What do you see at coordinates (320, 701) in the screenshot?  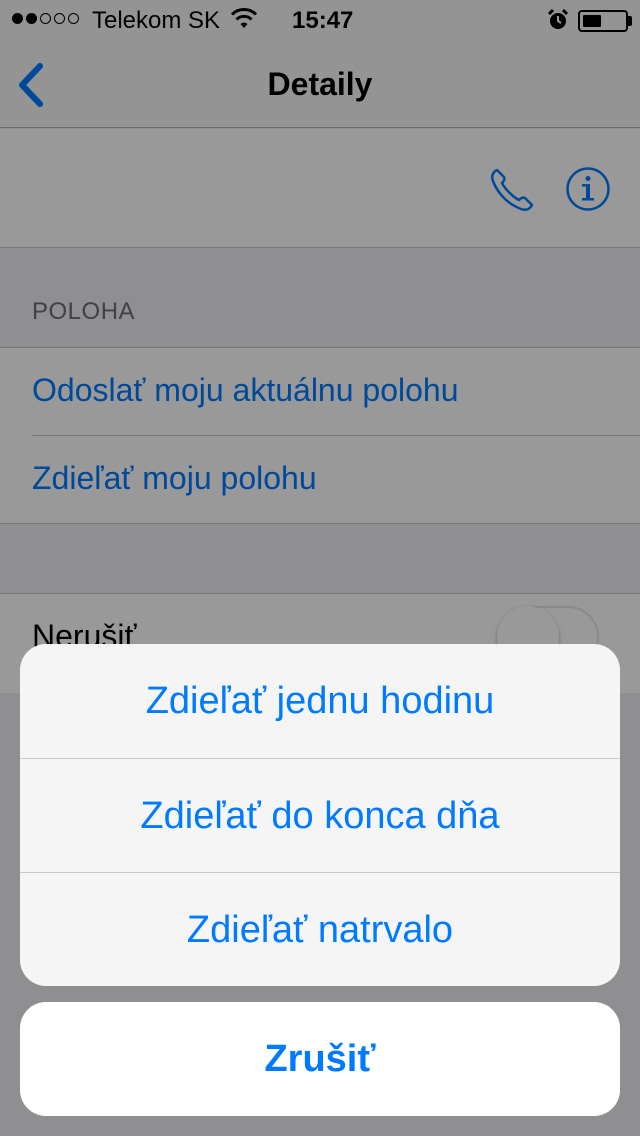 I see `share-one-hour-button: Zdieľať jednu hodinu` at bounding box center [320, 701].